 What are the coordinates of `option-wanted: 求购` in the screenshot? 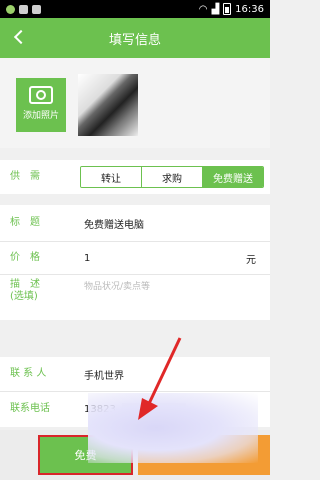 It's located at (171, 177).